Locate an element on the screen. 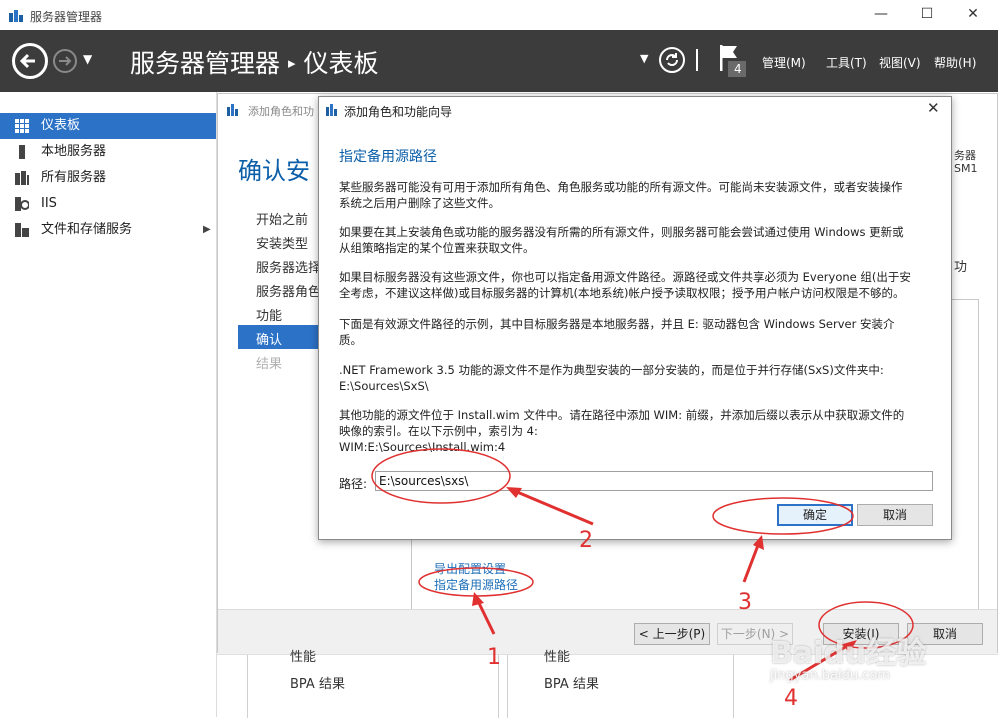 The image size is (998, 718). nav-label-local-server: 本地服务器 is located at coordinates (74, 151).